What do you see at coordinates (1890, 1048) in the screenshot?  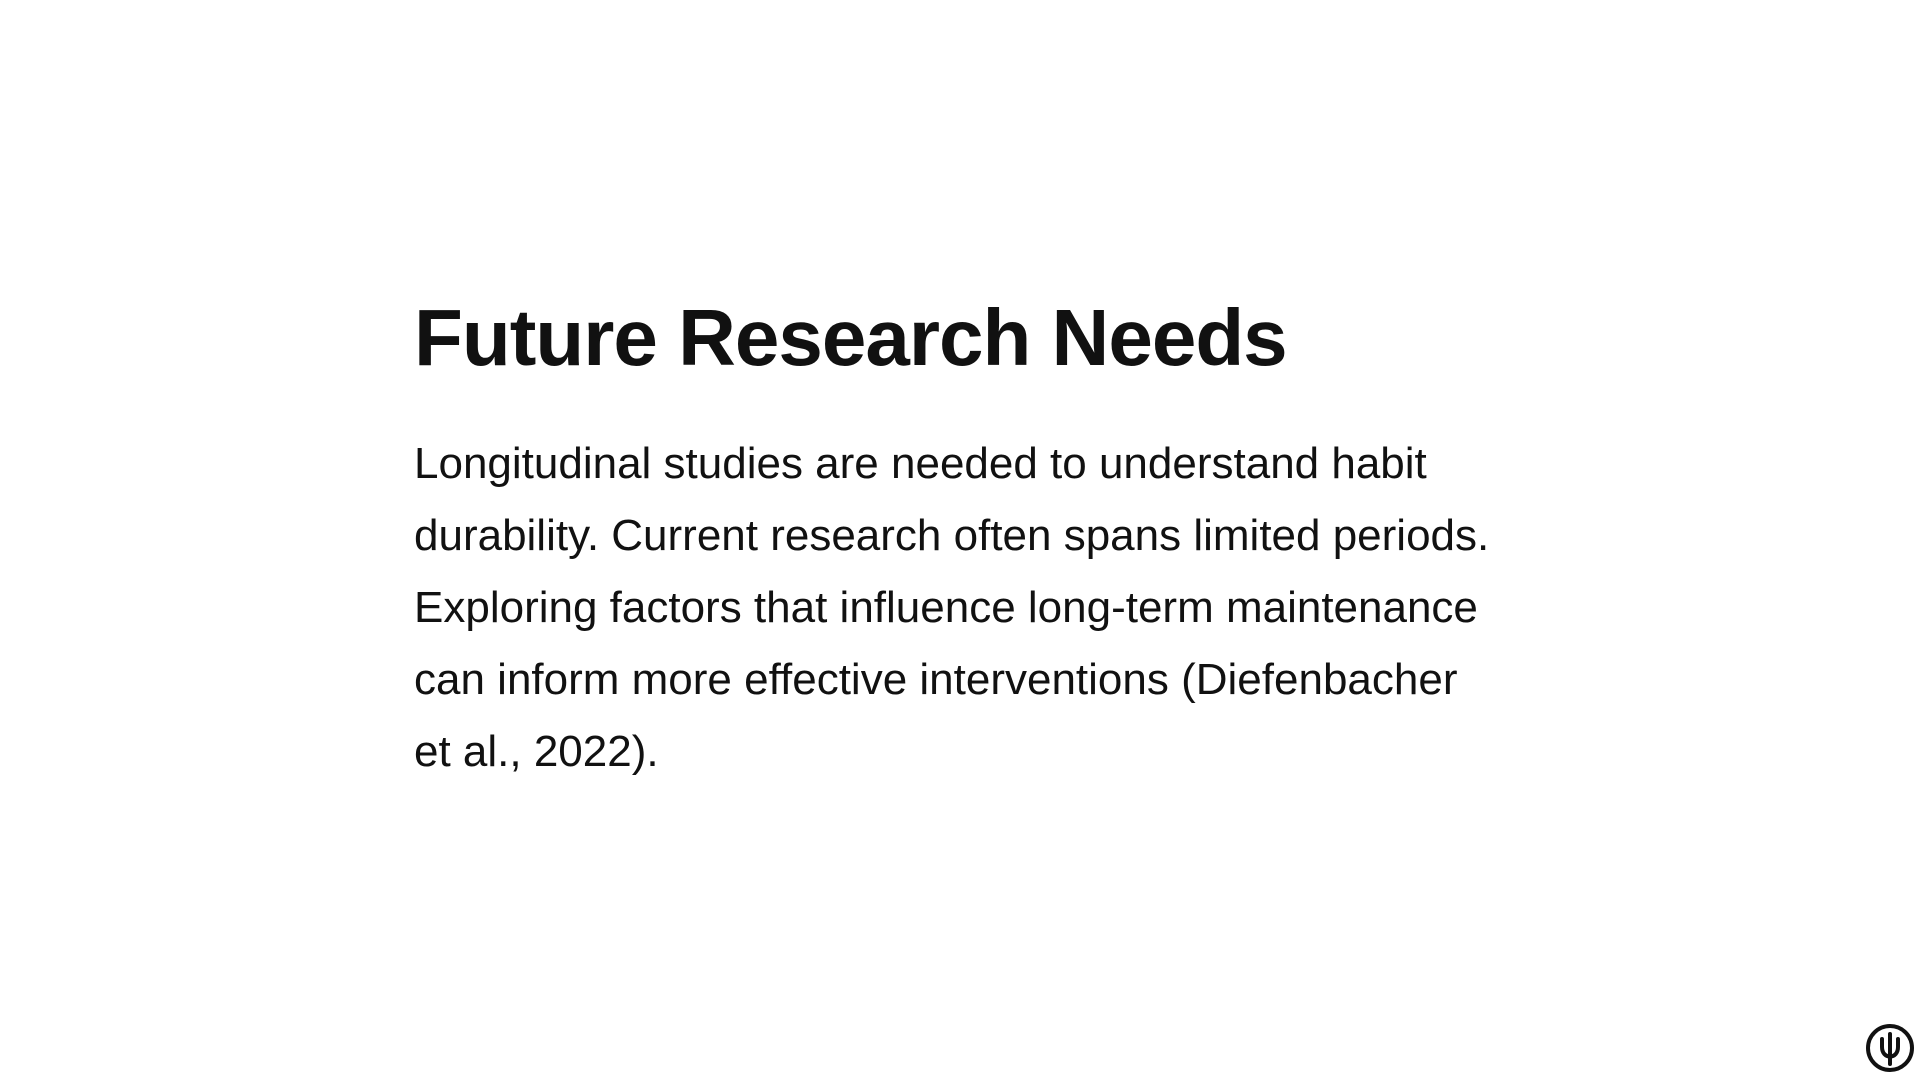 I see `psi-circle-icon` at bounding box center [1890, 1048].